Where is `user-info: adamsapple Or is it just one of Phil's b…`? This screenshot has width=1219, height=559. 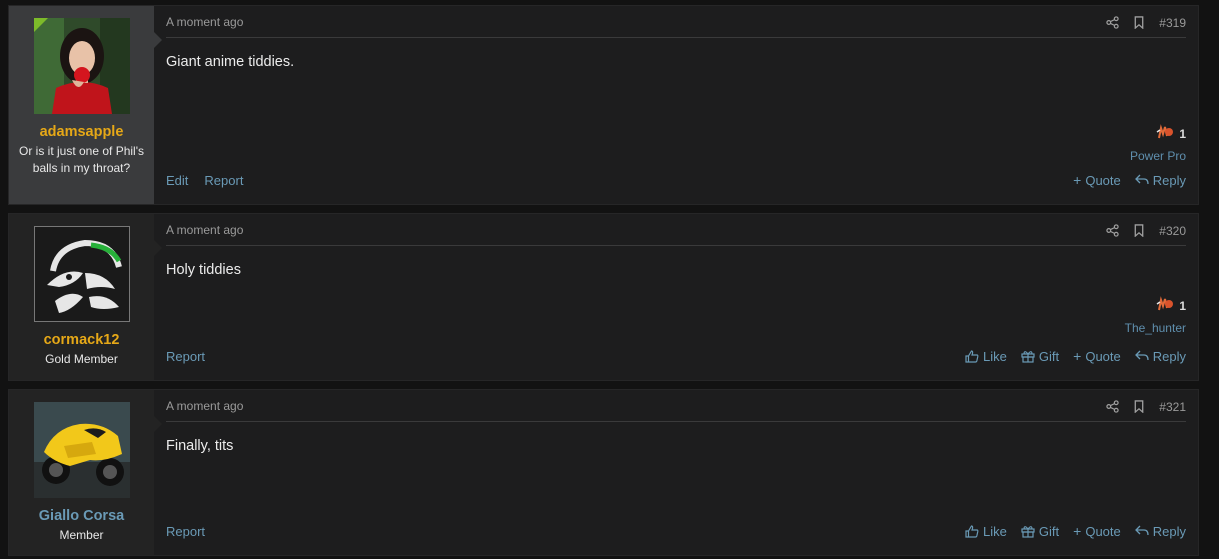 user-info: adamsapple Or is it just one of Phil's b… is located at coordinates (85, 105).